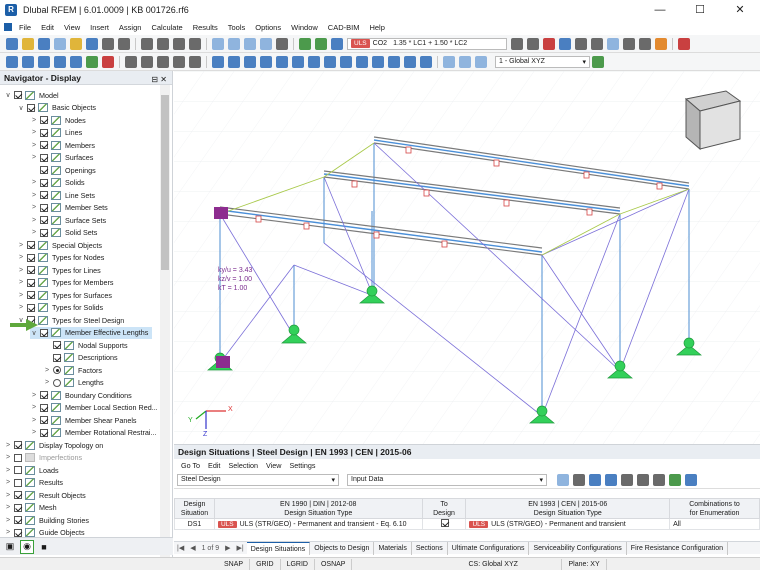  I want to click on close-button: ✕, so click(740, 10).